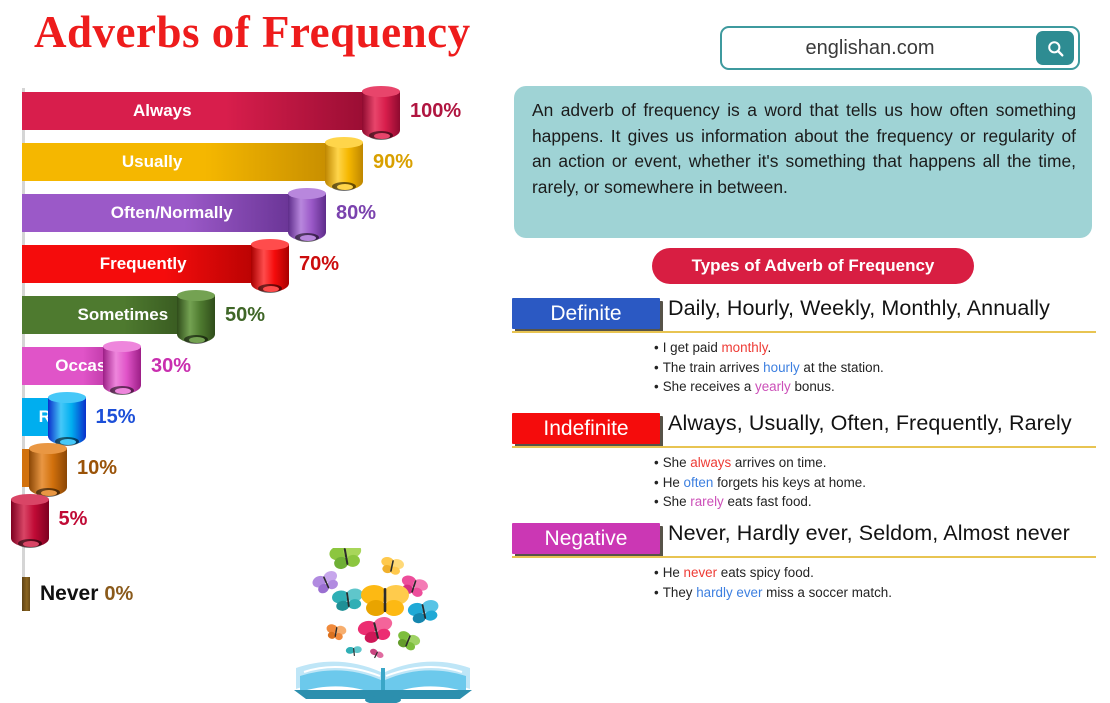 Image resolution: width=1110 pixels, height=703 pixels. Describe the element at coordinates (875, 348) in the screenshot. I see `list-item: • I get paid monthly.` at that location.